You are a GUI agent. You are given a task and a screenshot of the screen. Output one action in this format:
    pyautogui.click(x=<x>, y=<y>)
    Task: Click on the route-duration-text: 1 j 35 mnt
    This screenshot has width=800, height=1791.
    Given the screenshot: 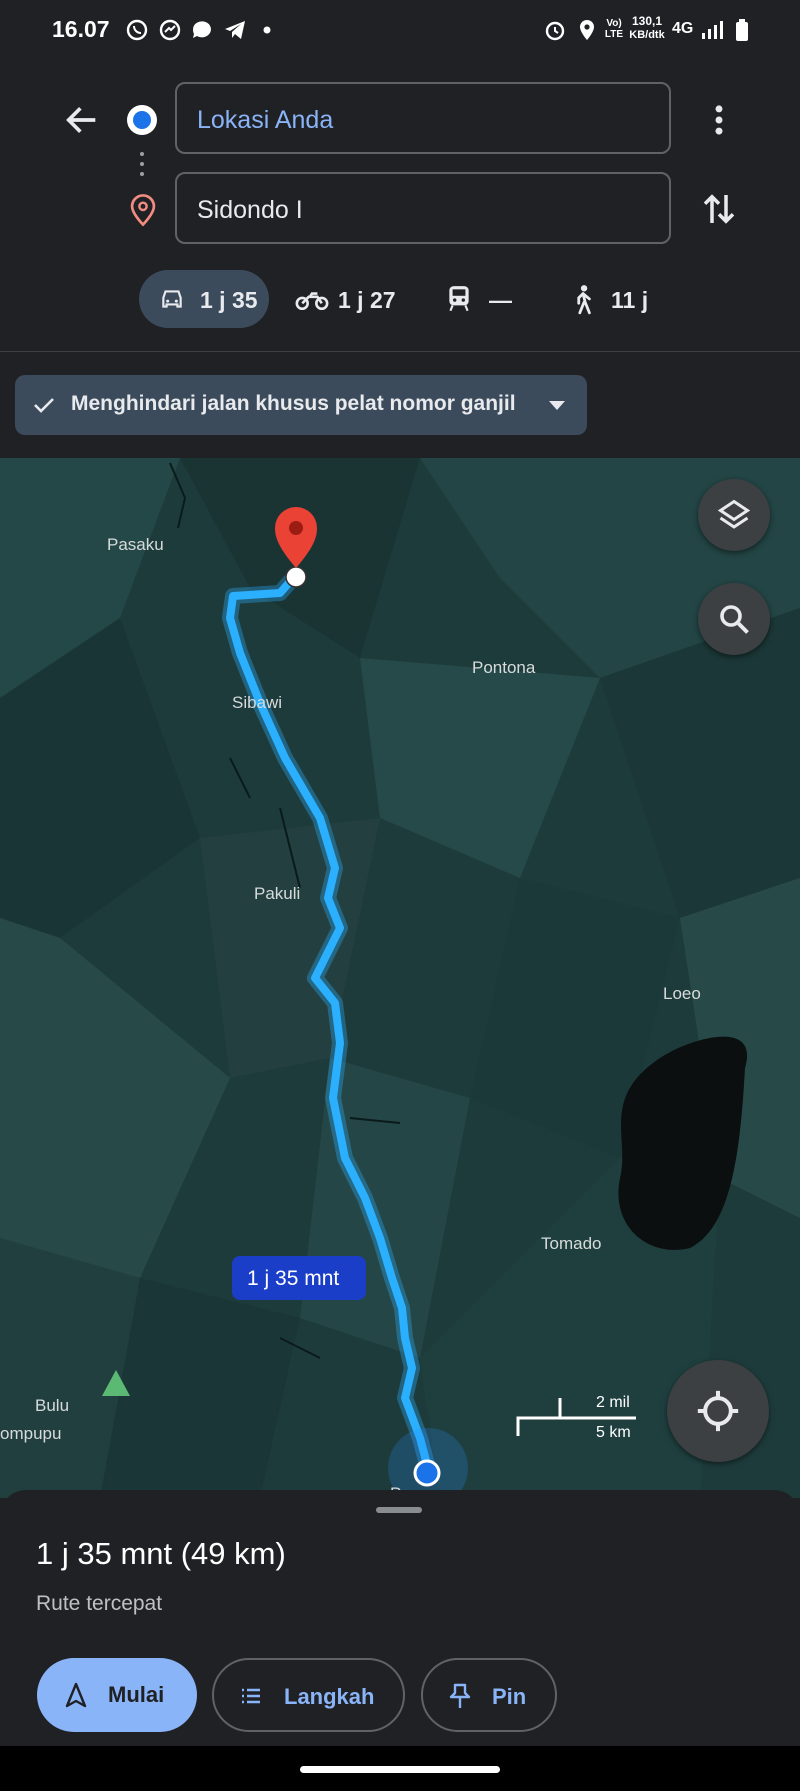 What is the action you would take?
    pyautogui.click(x=293, y=1278)
    